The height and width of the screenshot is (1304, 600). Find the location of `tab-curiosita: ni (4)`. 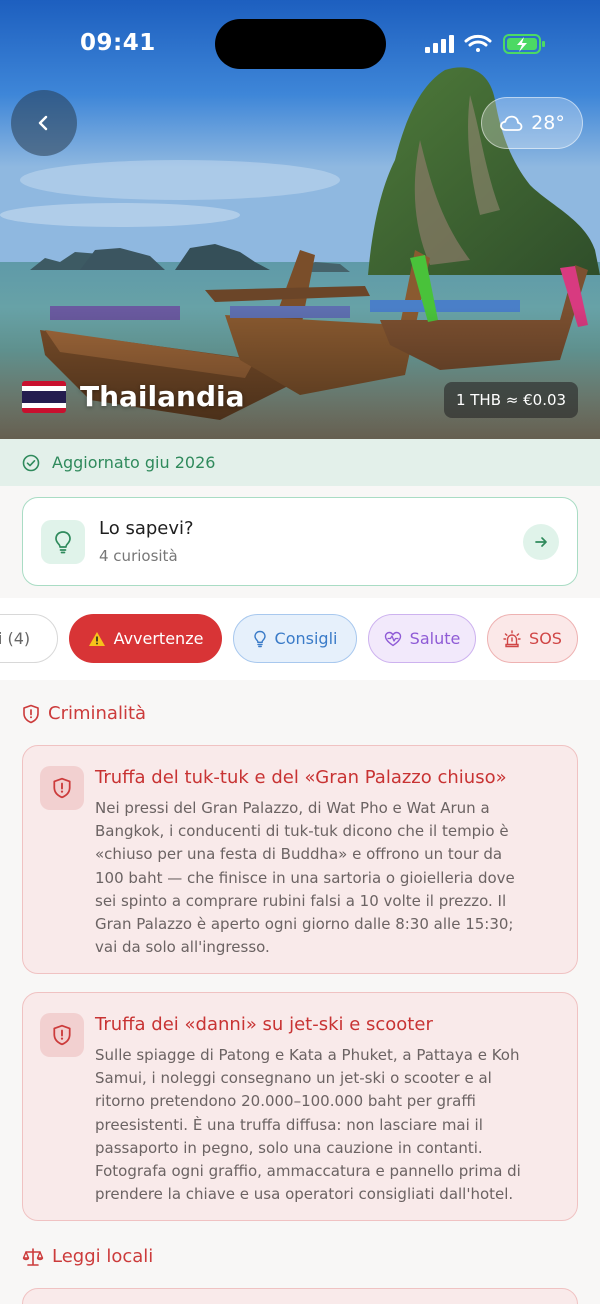

tab-curiosita: ni (4) is located at coordinates (29, 638).